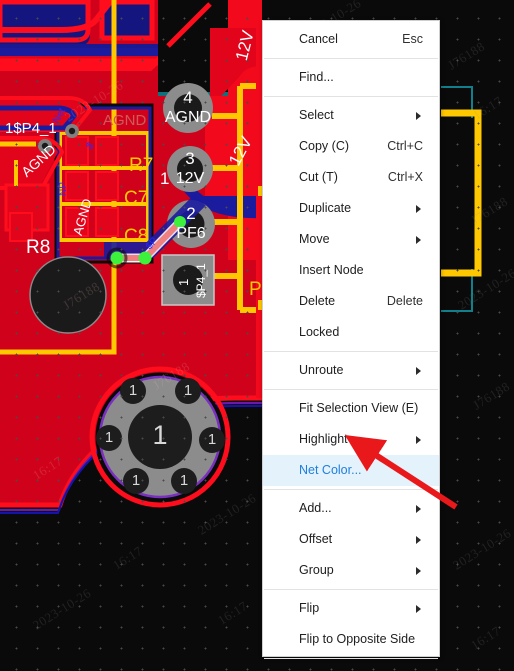 This screenshot has height=671, width=514. What do you see at coordinates (351, 439) in the screenshot?
I see `menu-item-highlight: Highlight` at bounding box center [351, 439].